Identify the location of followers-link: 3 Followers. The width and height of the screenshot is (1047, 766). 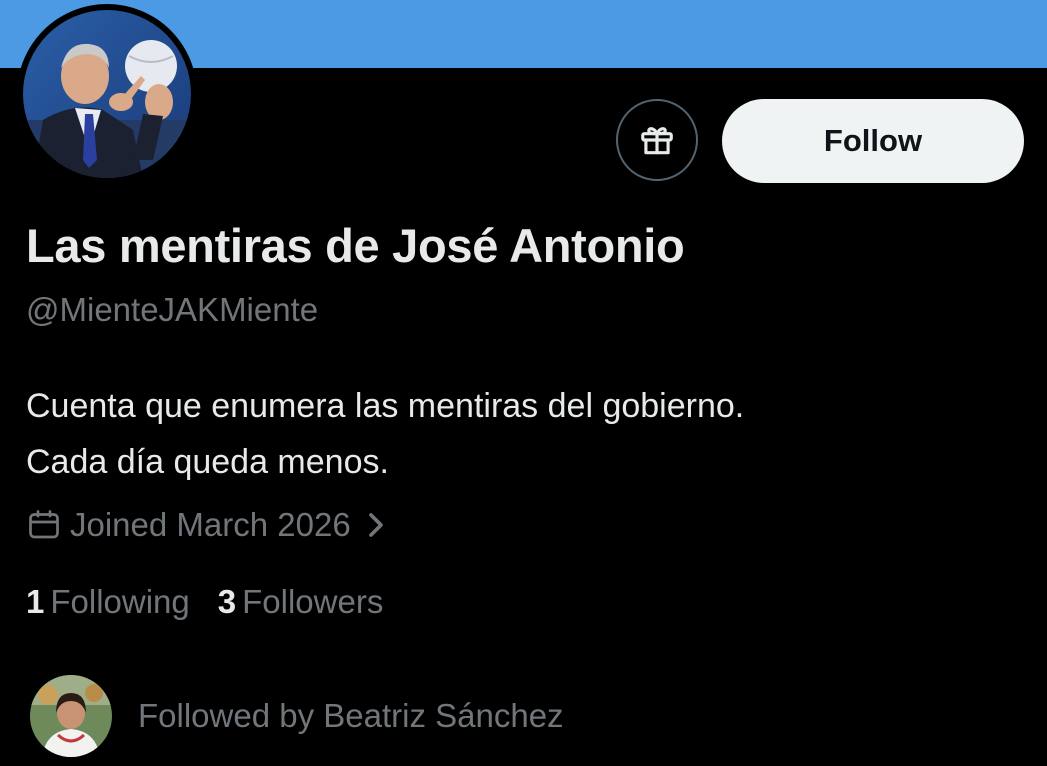
(301, 602).